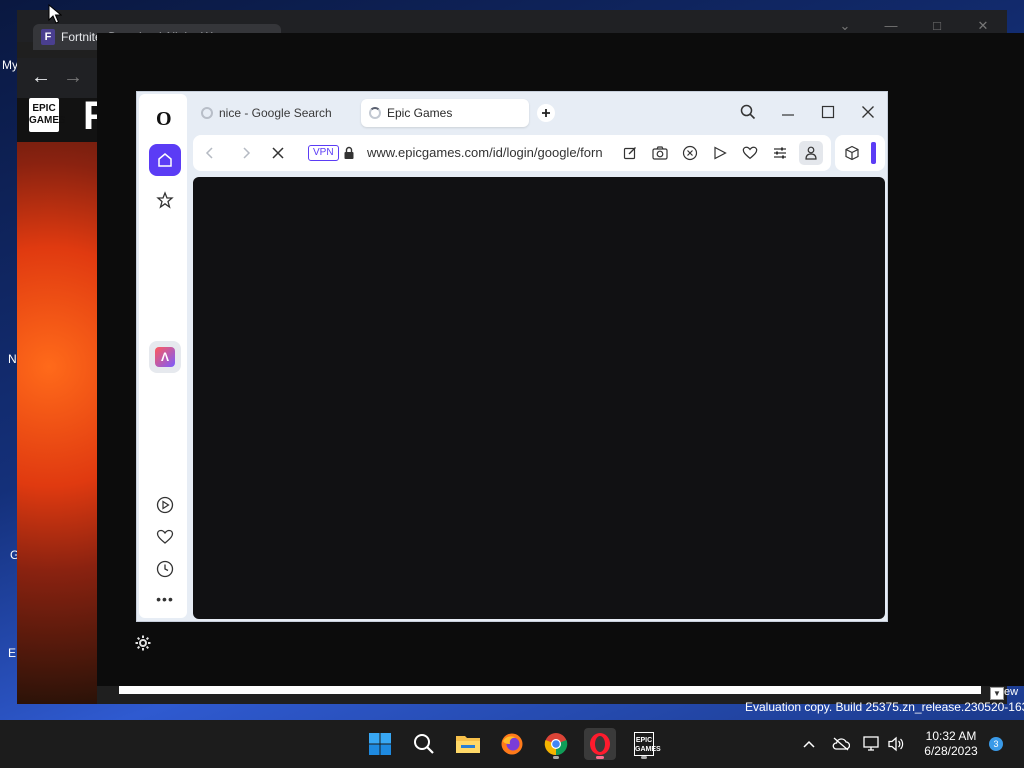  I want to click on back-chevron-icon, so click(210, 153).